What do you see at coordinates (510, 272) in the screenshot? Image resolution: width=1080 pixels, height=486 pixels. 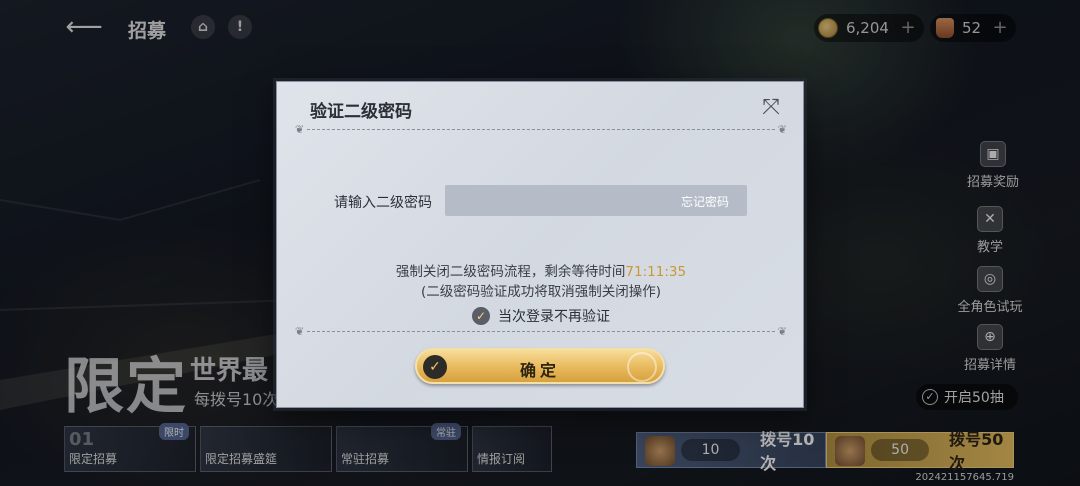 I see `notice-text: 强制关闭二级密码流程，剩余等待时间` at bounding box center [510, 272].